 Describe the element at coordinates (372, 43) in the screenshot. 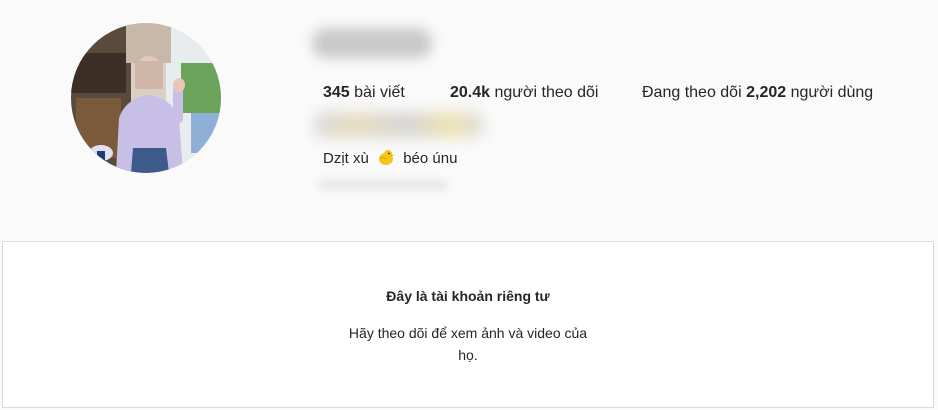

I see `username-blurred` at that location.